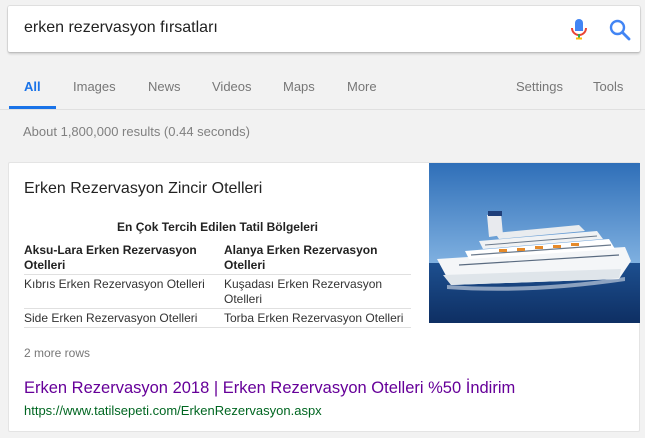 The width and height of the screenshot is (645, 438). What do you see at coordinates (121, 28) in the screenshot?
I see `search-input: erken rezervasyon fırsatları` at bounding box center [121, 28].